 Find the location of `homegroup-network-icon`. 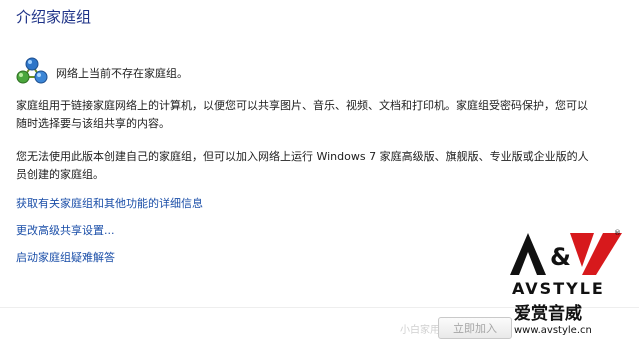

homegroup-network-icon is located at coordinates (32, 70).